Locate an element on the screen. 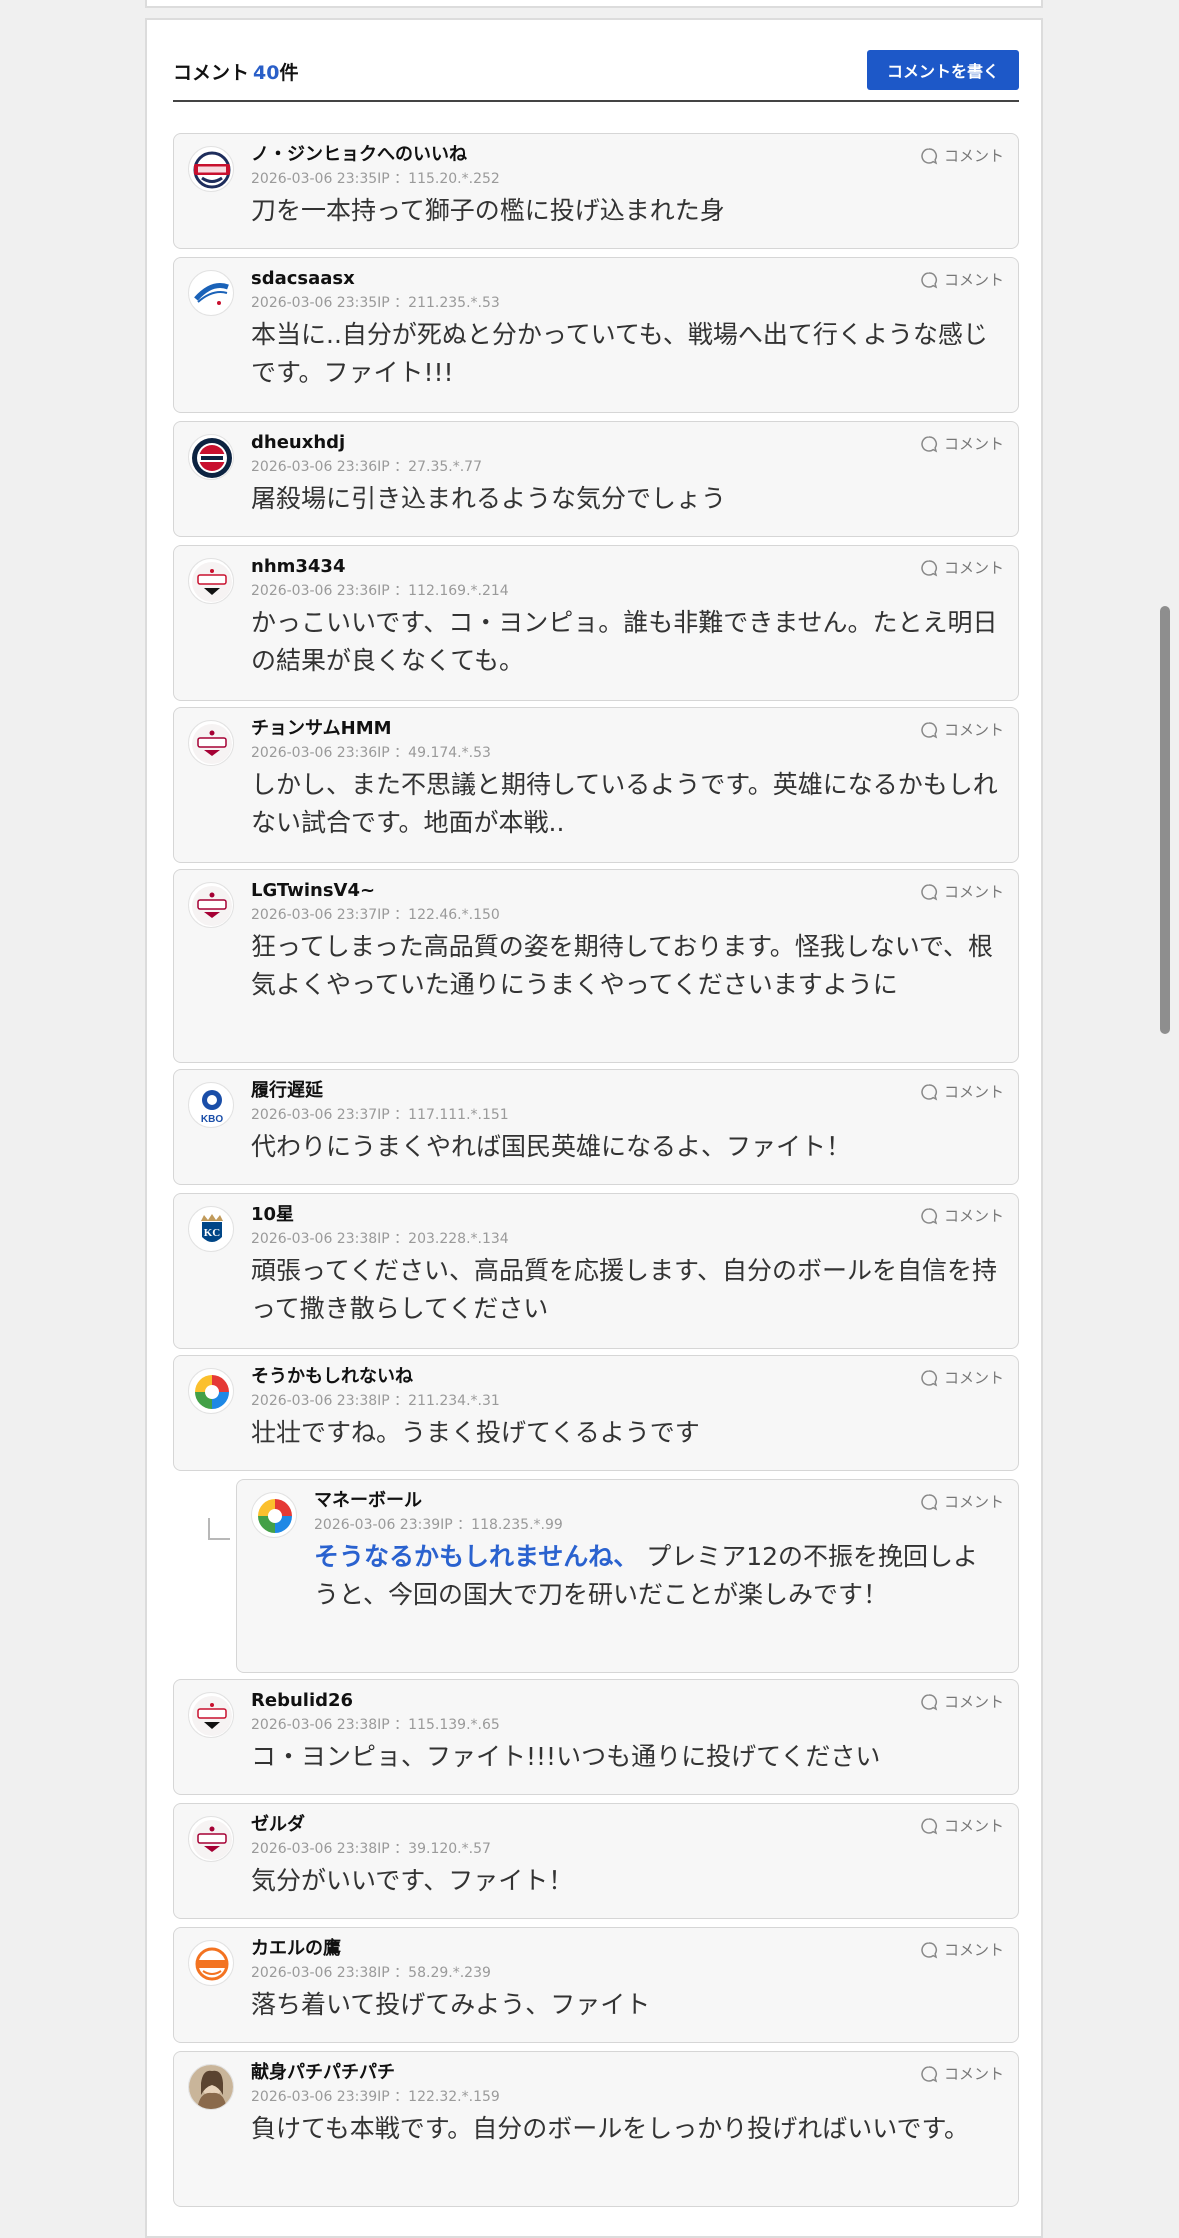 The height and width of the screenshot is (2238, 1179). comment-text: 壮壮ですね。うまく投げてくるようです is located at coordinates (475, 1432).